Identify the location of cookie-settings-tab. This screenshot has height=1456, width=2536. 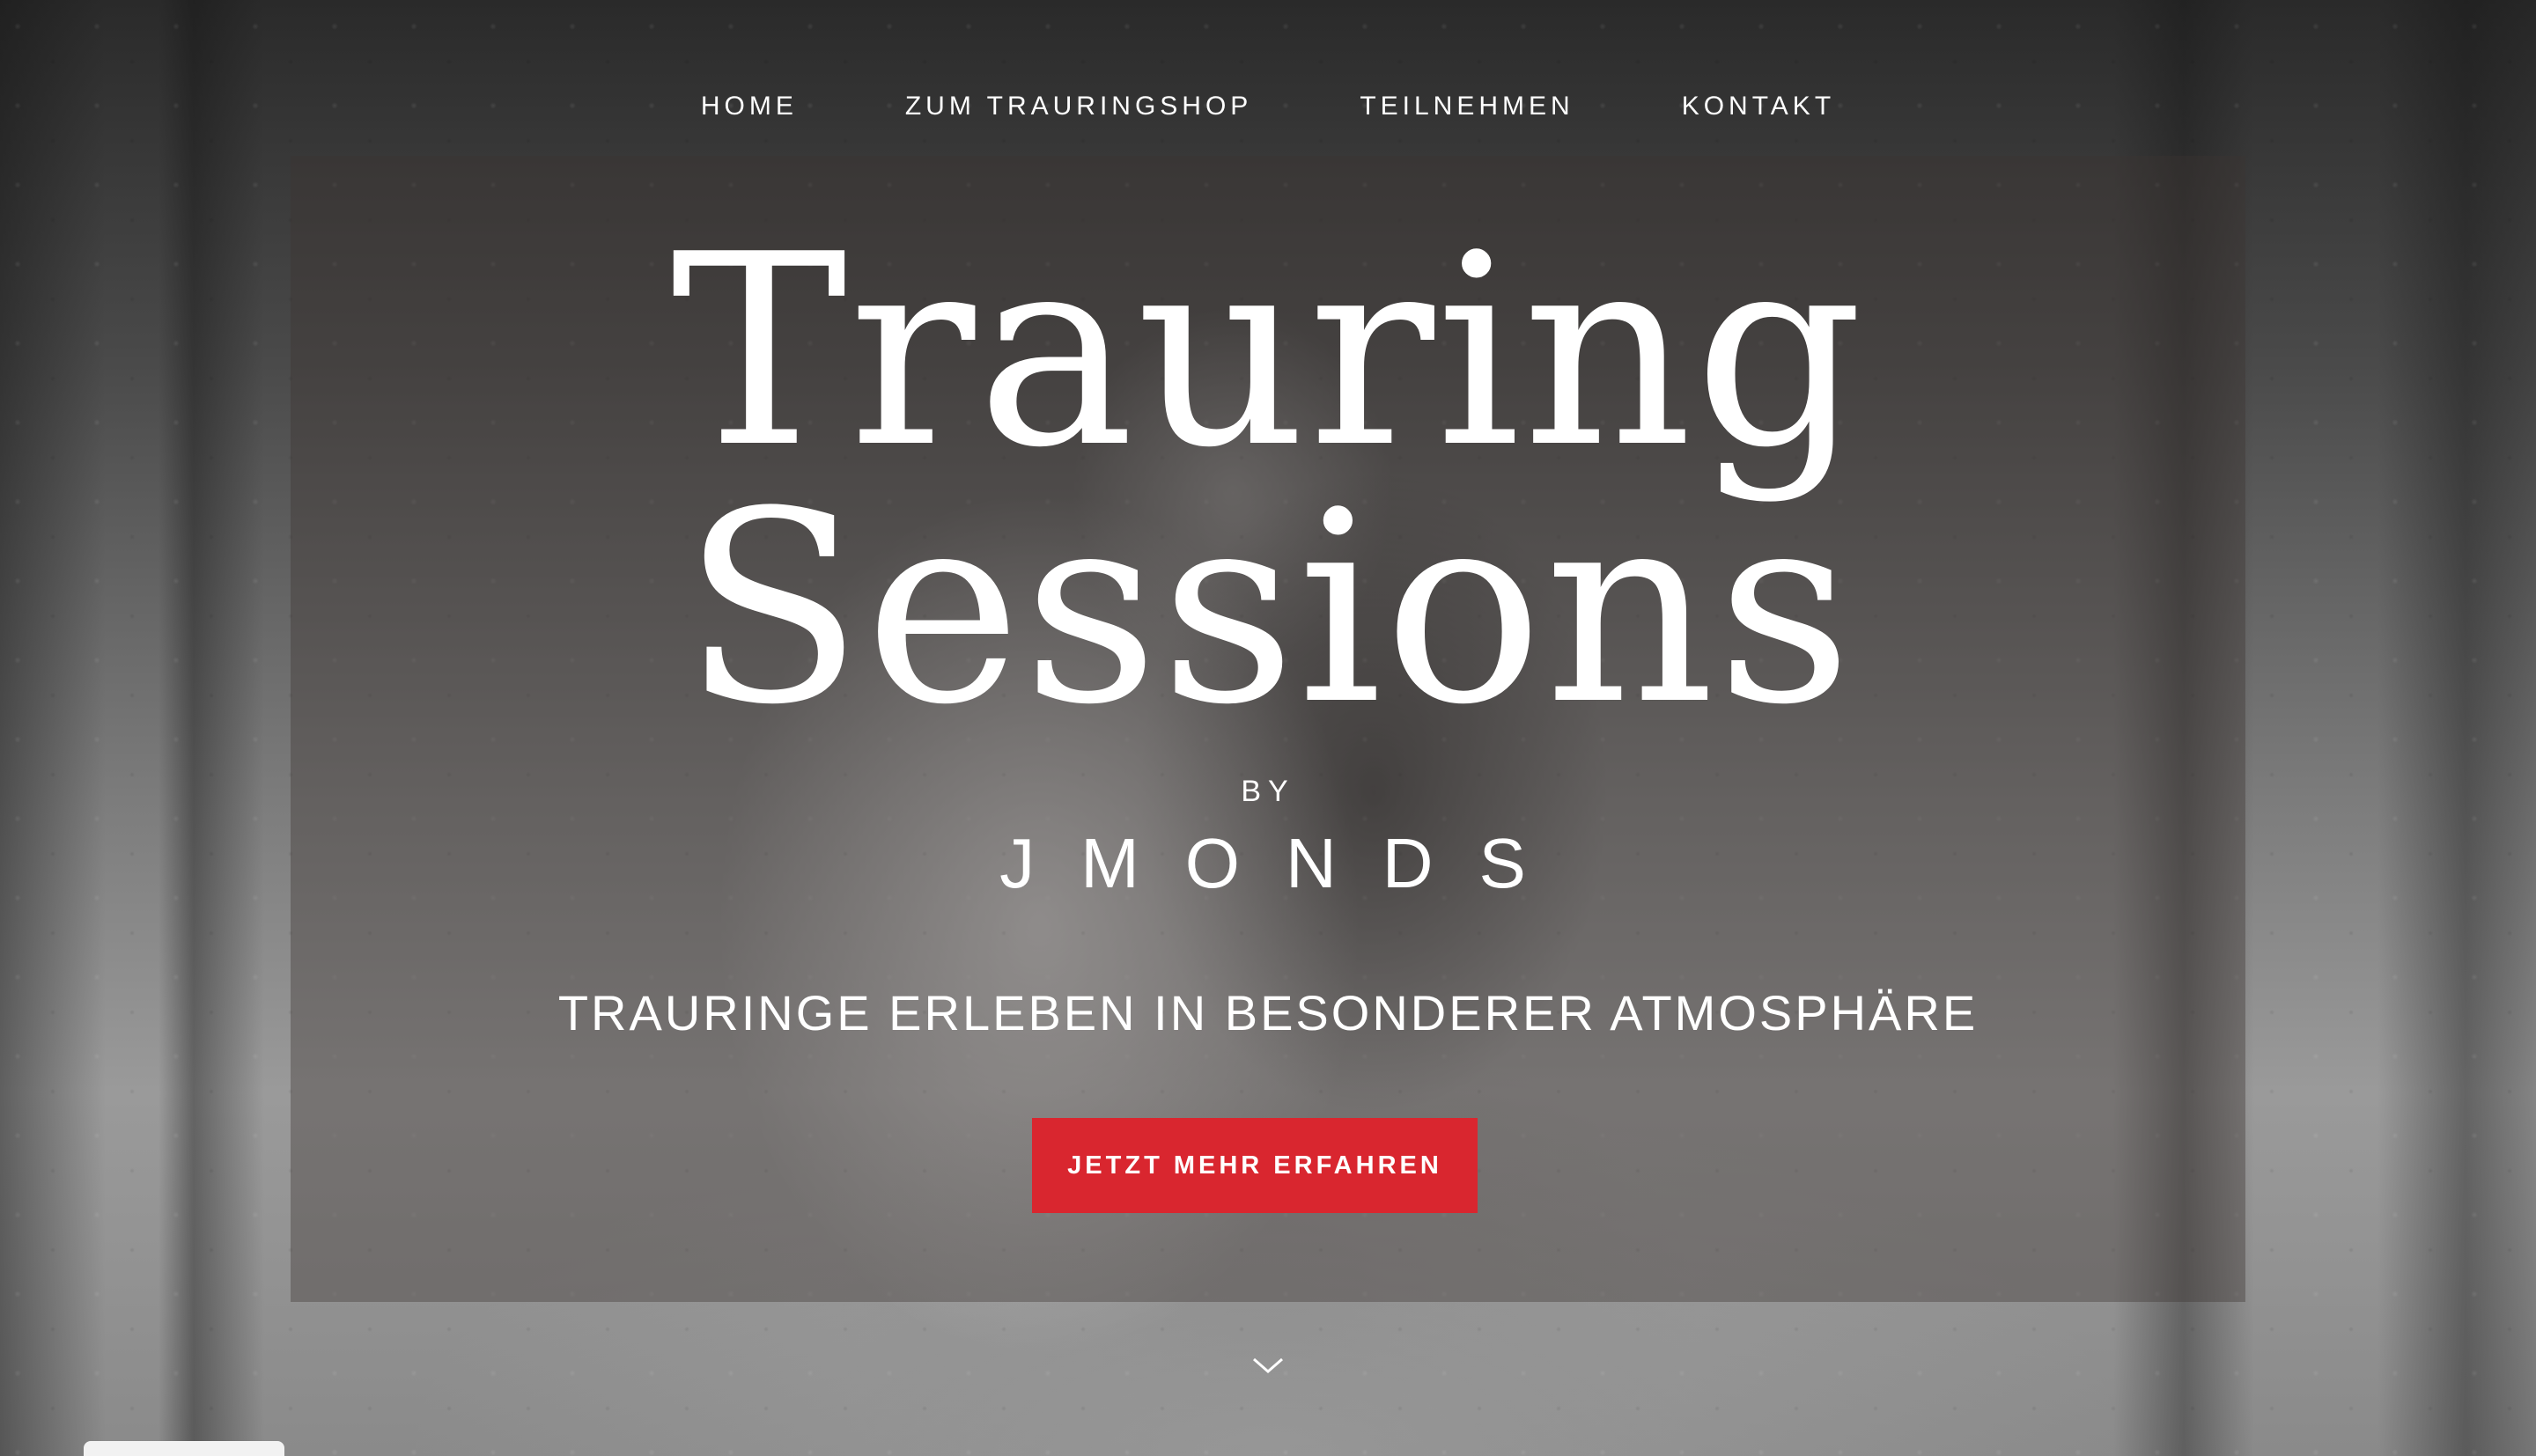
(184, 1448).